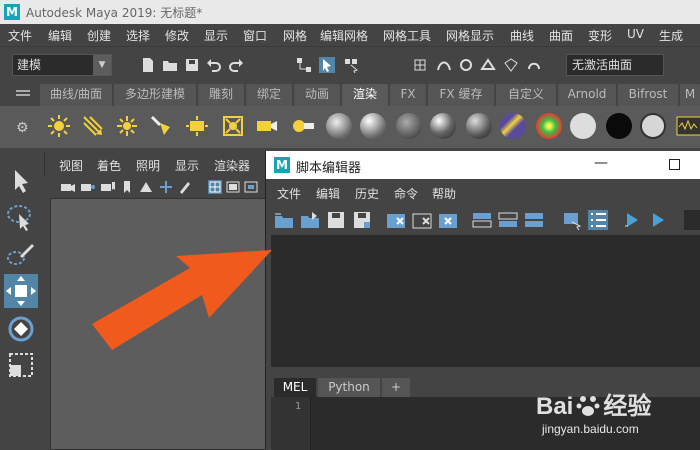 The width and height of the screenshot is (700, 450). I want to click on shelf-tab-curves-surfaces: 曲线/曲面, so click(76, 95).